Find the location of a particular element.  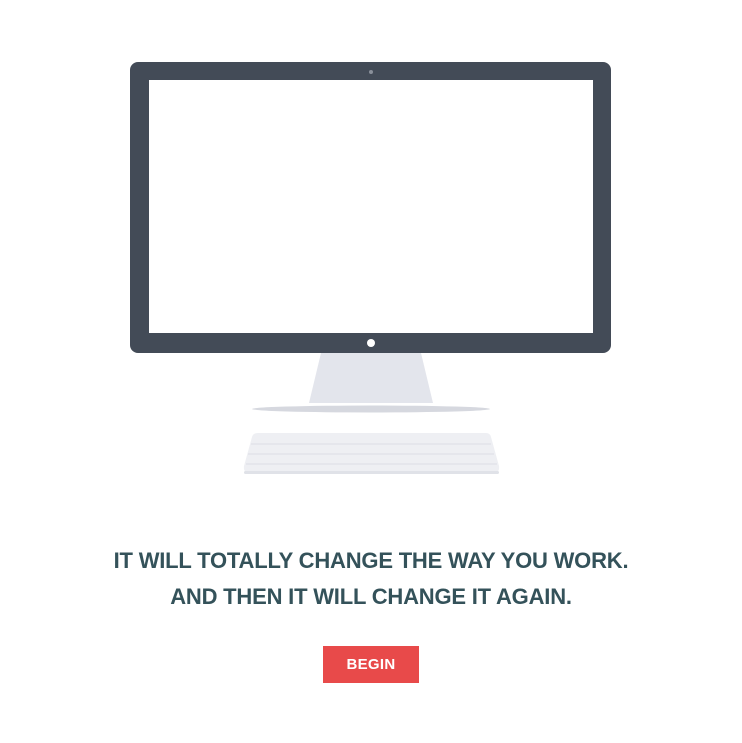

stand-base is located at coordinates (371, 409).